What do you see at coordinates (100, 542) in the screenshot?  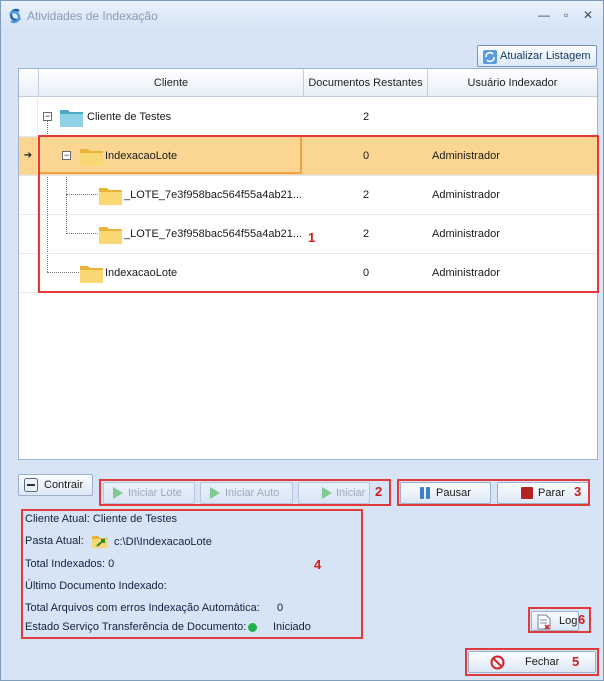 I see `folder-link-icon` at bounding box center [100, 542].